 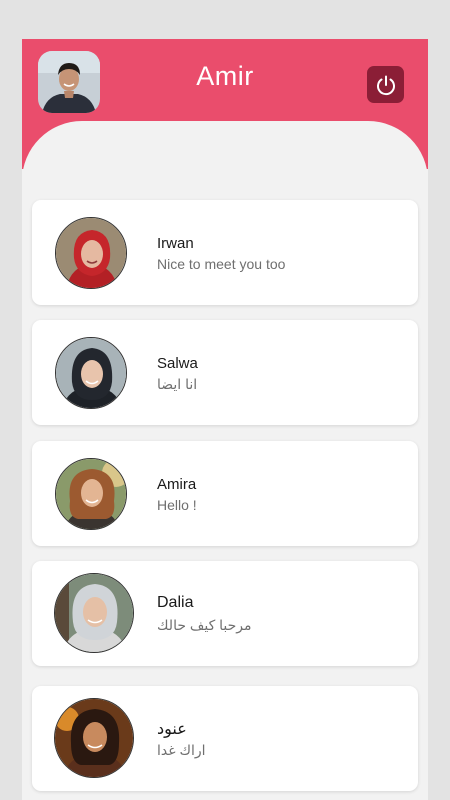 I want to click on last-message: اراك غدا, so click(x=181, y=750).